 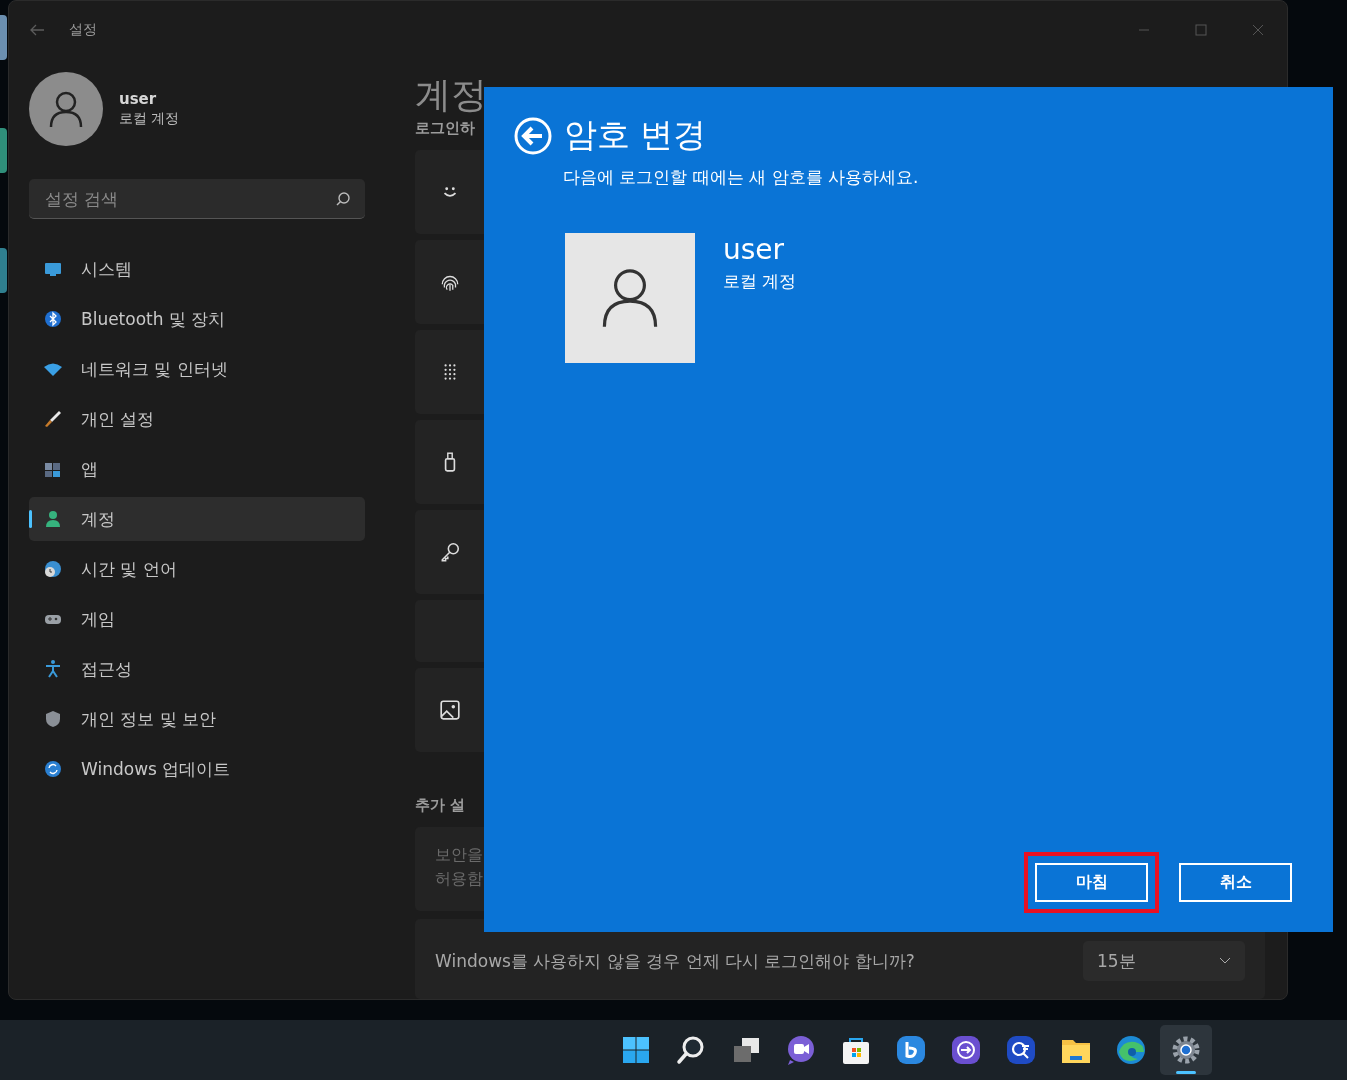 I want to click on image-icon, so click(x=450, y=710).